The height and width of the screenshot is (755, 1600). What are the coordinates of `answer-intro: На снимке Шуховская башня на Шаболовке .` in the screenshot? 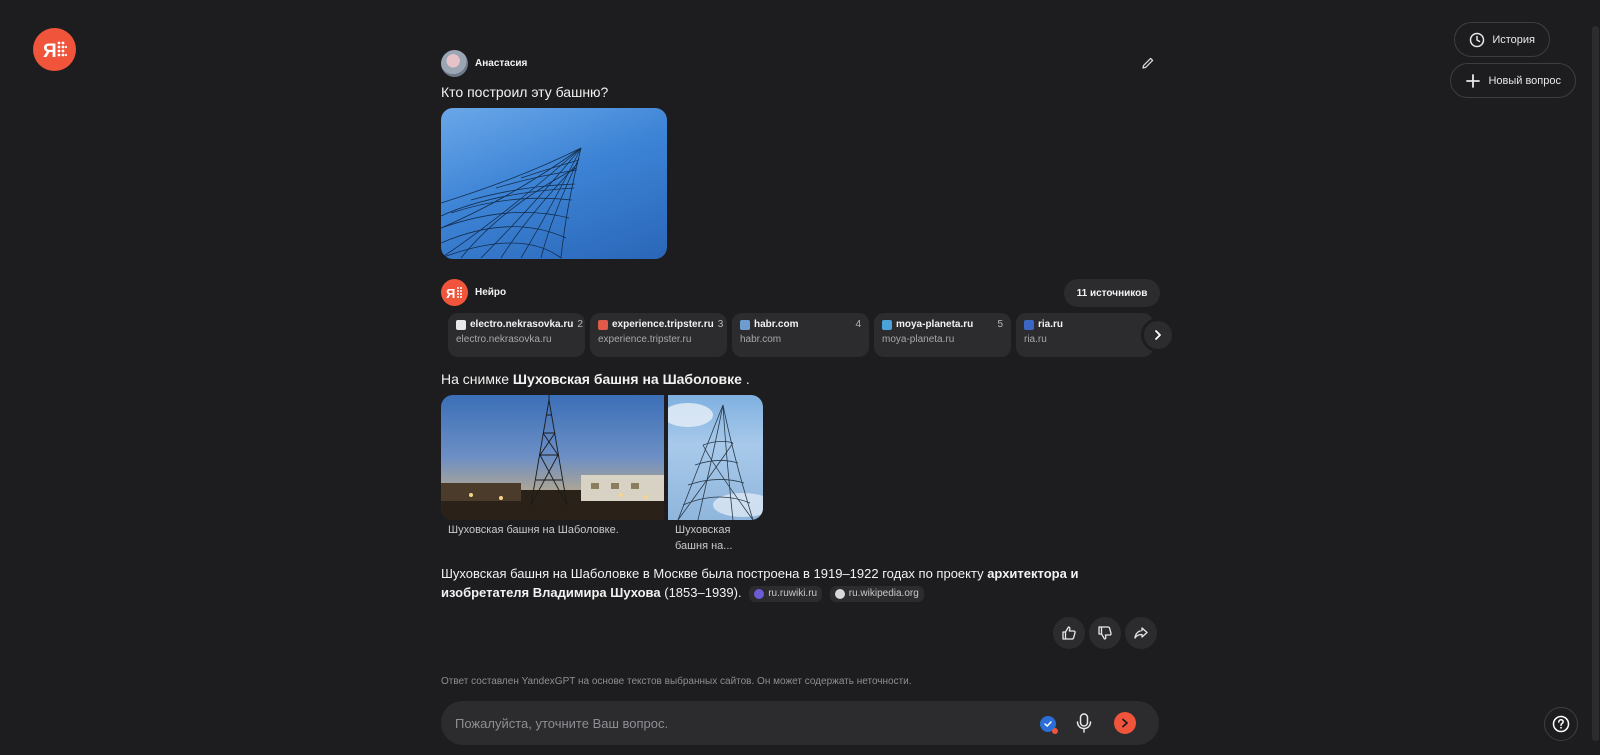 It's located at (595, 379).